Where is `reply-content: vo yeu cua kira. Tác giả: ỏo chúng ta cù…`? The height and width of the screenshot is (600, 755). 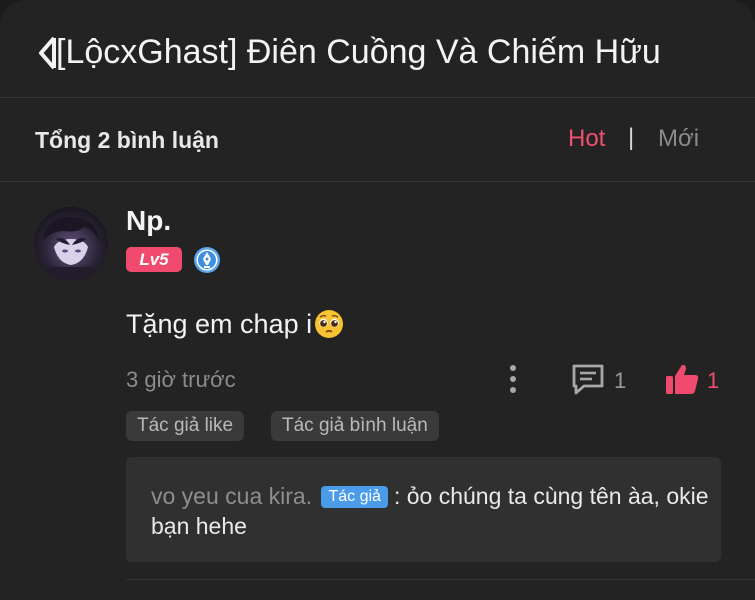
reply-content: vo yeu cua kira. Tác giả: ỏo chúng ta cù… is located at coordinates (431, 511).